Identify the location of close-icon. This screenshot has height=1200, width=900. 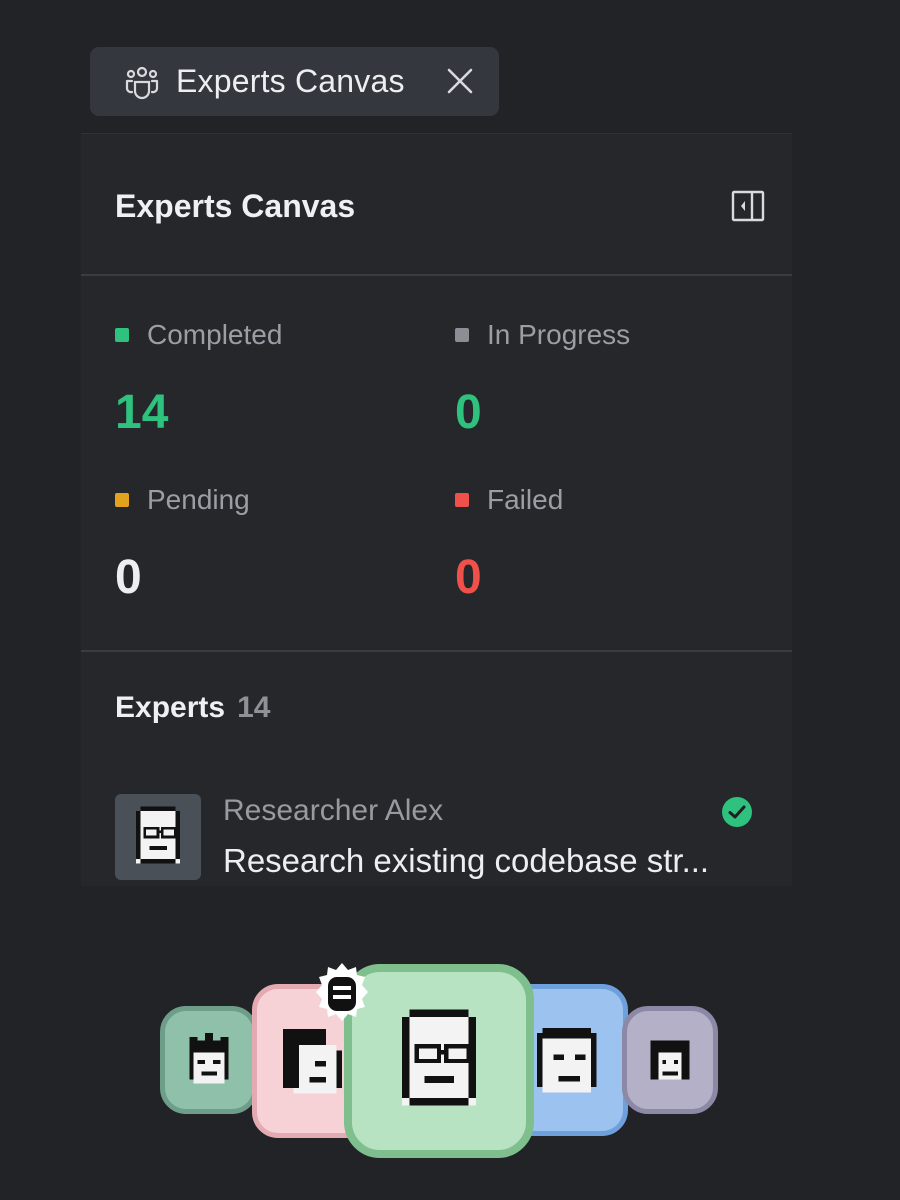
(460, 81).